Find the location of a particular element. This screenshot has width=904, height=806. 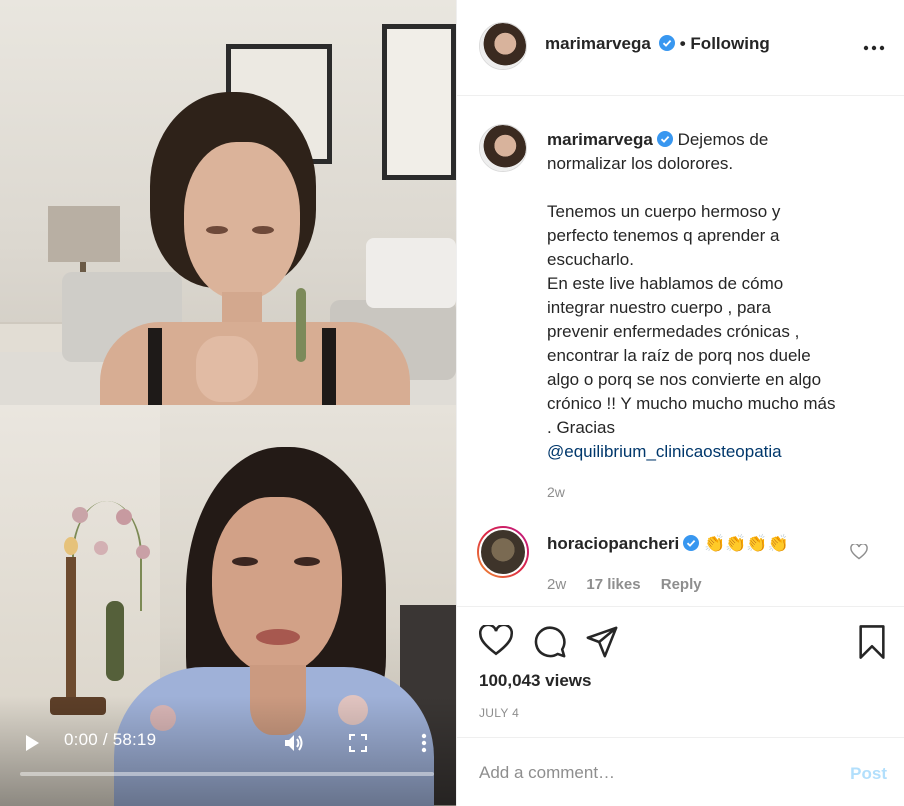

video-controls: 0:00 / 58:19 is located at coordinates (228, 751).